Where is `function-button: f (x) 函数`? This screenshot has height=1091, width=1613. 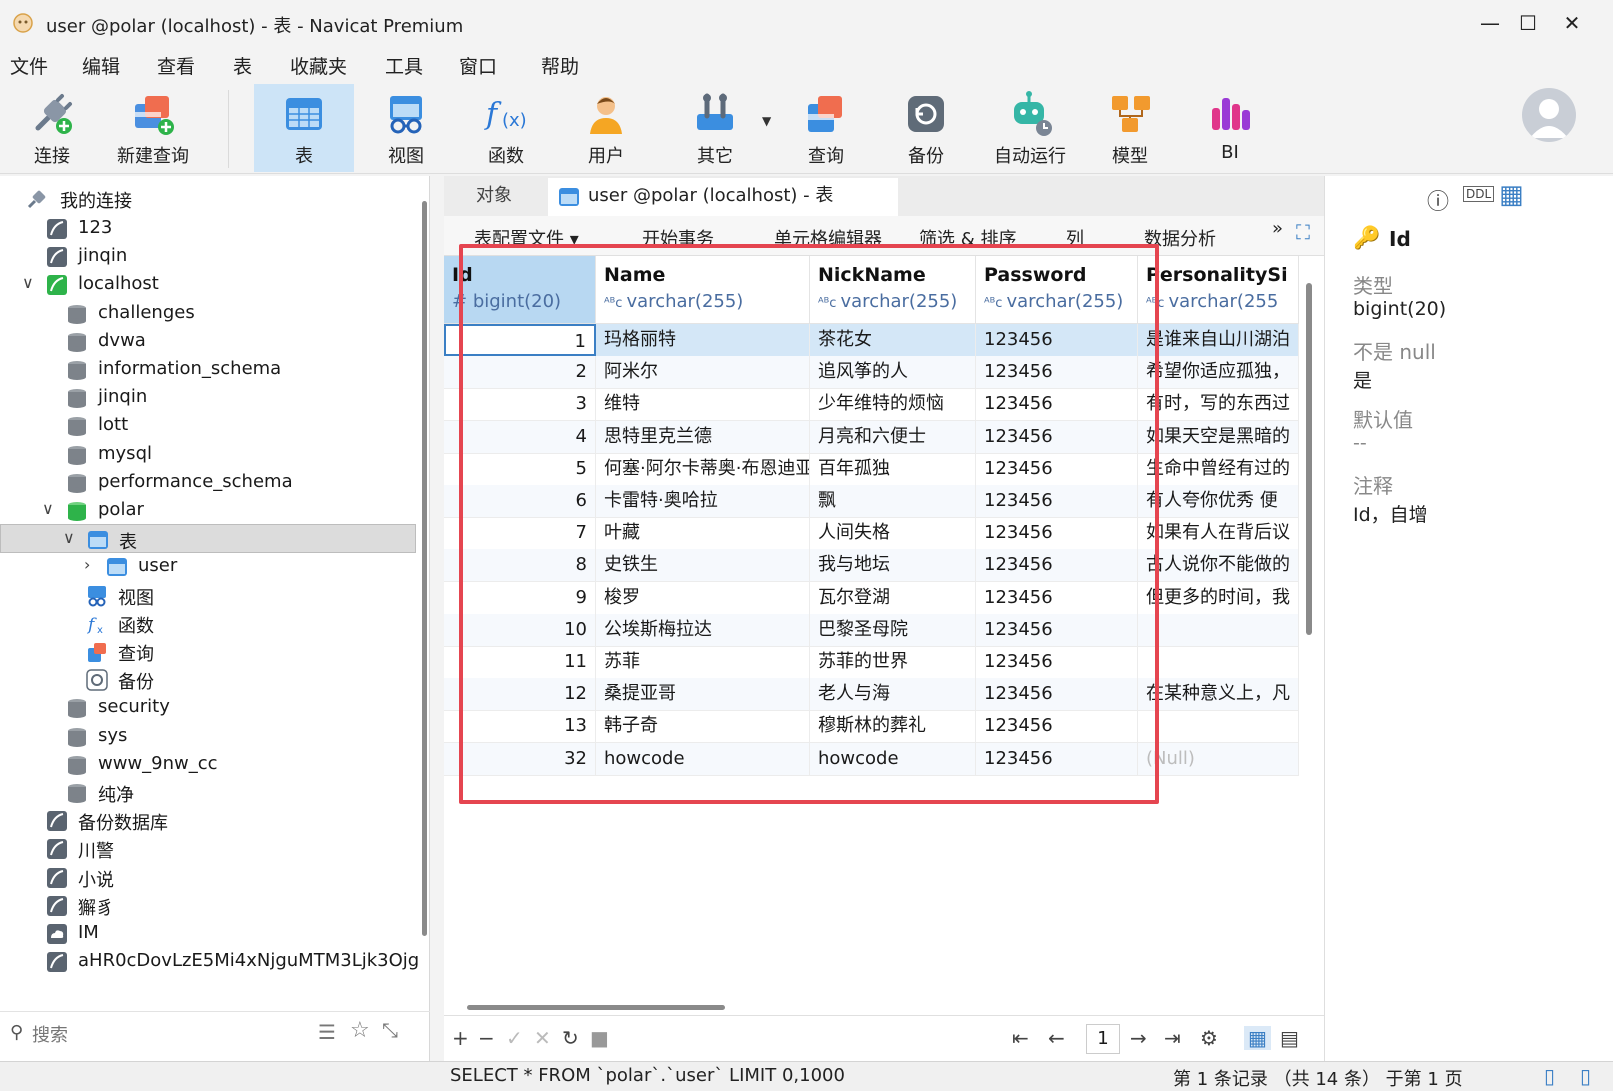
function-button: f (x) 函数 is located at coordinates (506, 128).